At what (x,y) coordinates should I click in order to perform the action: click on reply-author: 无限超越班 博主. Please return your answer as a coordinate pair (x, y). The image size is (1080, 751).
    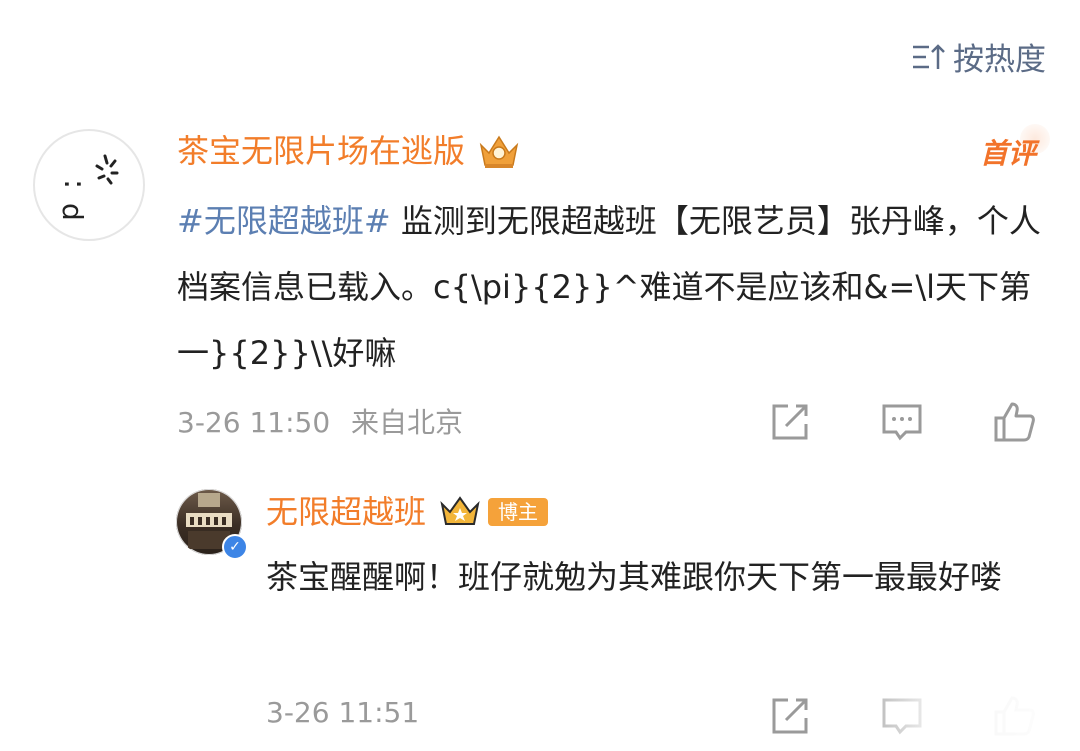
    Looking at the image, I should click on (407, 512).